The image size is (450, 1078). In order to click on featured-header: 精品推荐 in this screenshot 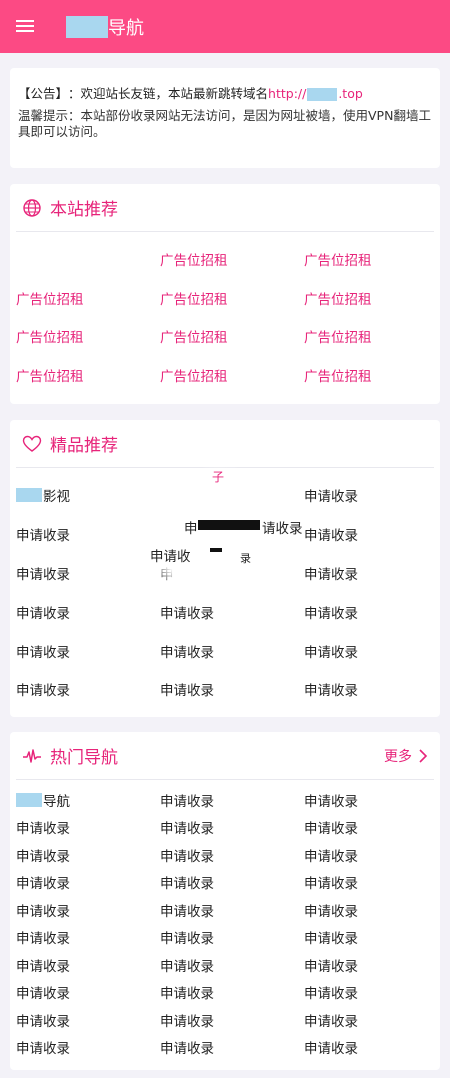, I will do `click(225, 444)`.